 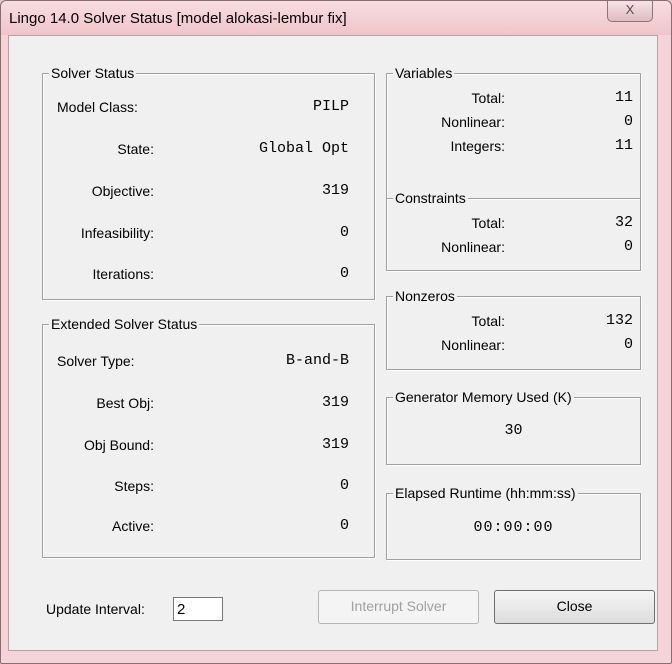 I want to click on solver-type-label: Solver Type:, so click(x=96, y=361).